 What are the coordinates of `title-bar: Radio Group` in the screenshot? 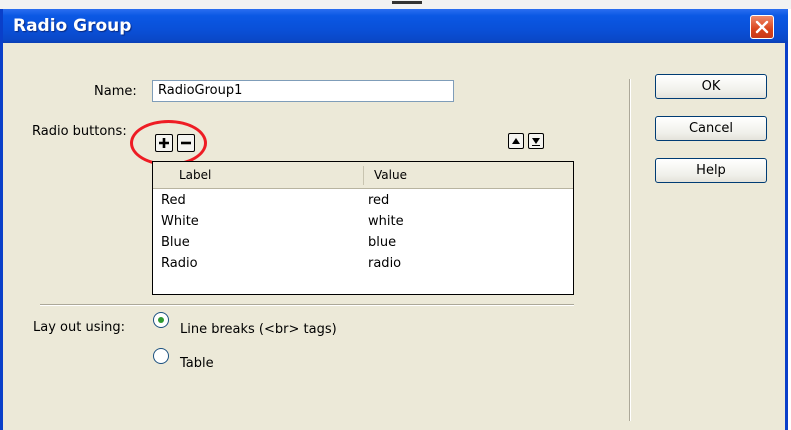 It's located at (395, 26).